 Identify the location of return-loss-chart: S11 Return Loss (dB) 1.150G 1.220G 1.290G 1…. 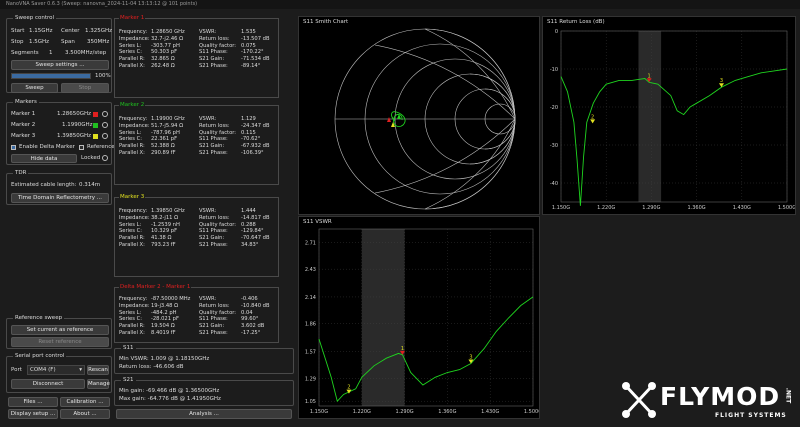
(669, 115).